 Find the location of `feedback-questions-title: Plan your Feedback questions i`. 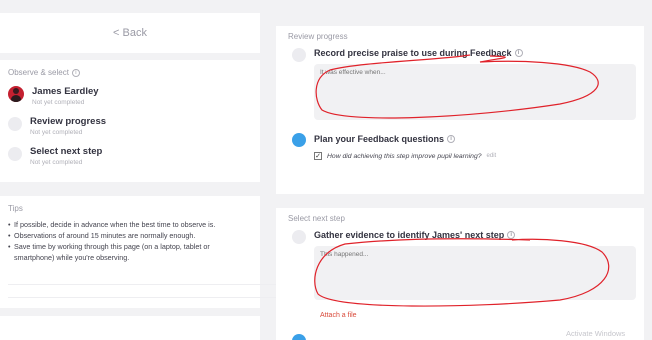

feedback-questions-title: Plan your Feedback questions i is located at coordinates (385, 139).